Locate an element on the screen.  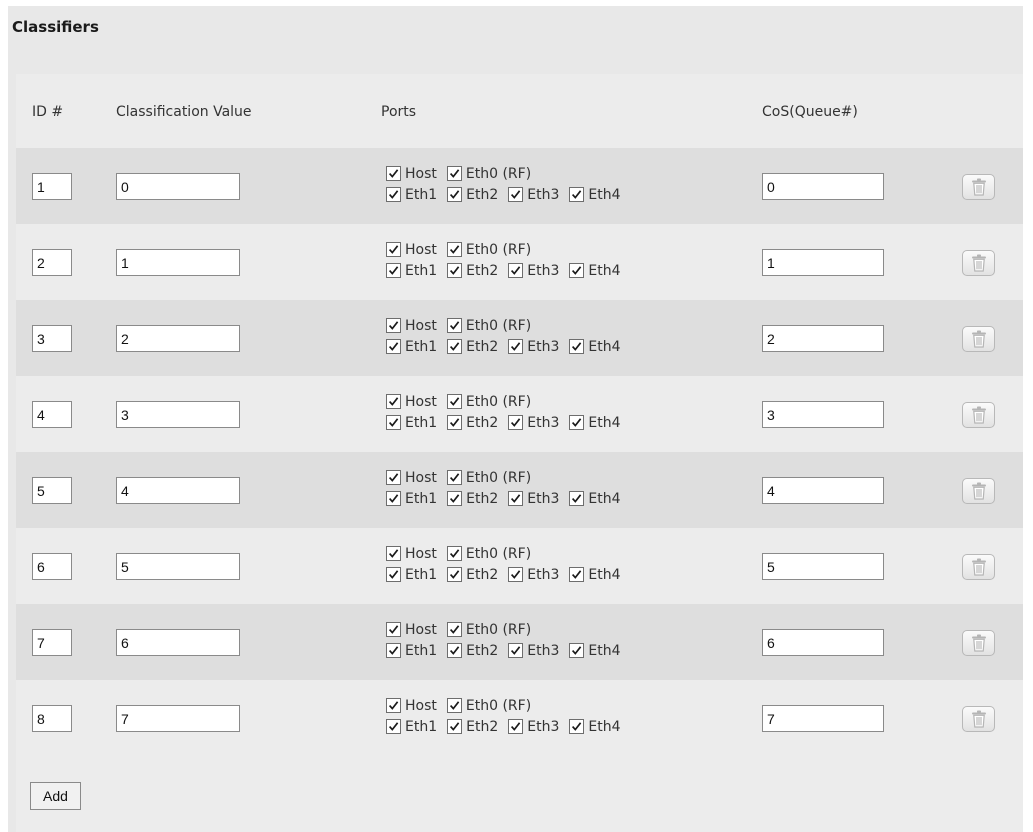
ports-group: Host Eth0 (RF) Eth1 Eth2 Eth3 Eth4 is located at coordinates (506, 564).